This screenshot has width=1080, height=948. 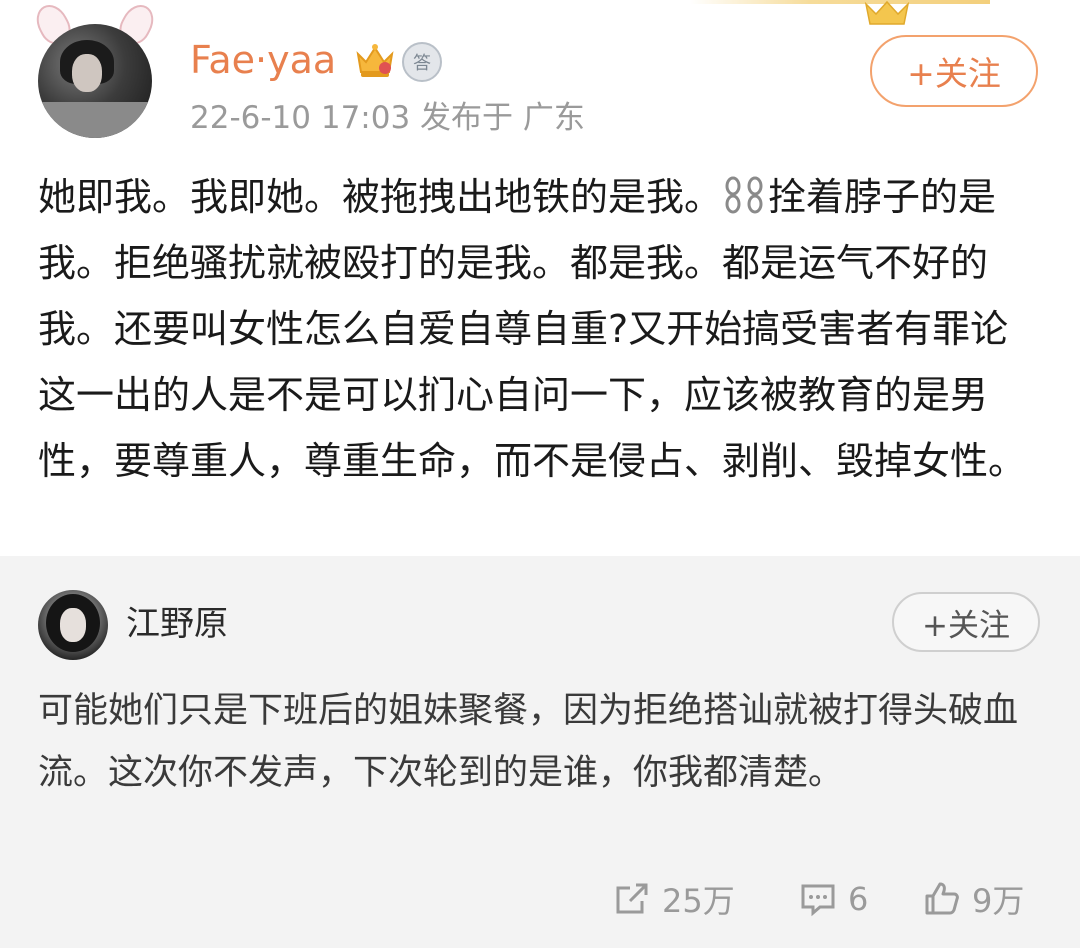 What do you see at coordinates (887, 12) in the screenshot?
I see `crown-decoration-icon` at bounding box center [887, 12].